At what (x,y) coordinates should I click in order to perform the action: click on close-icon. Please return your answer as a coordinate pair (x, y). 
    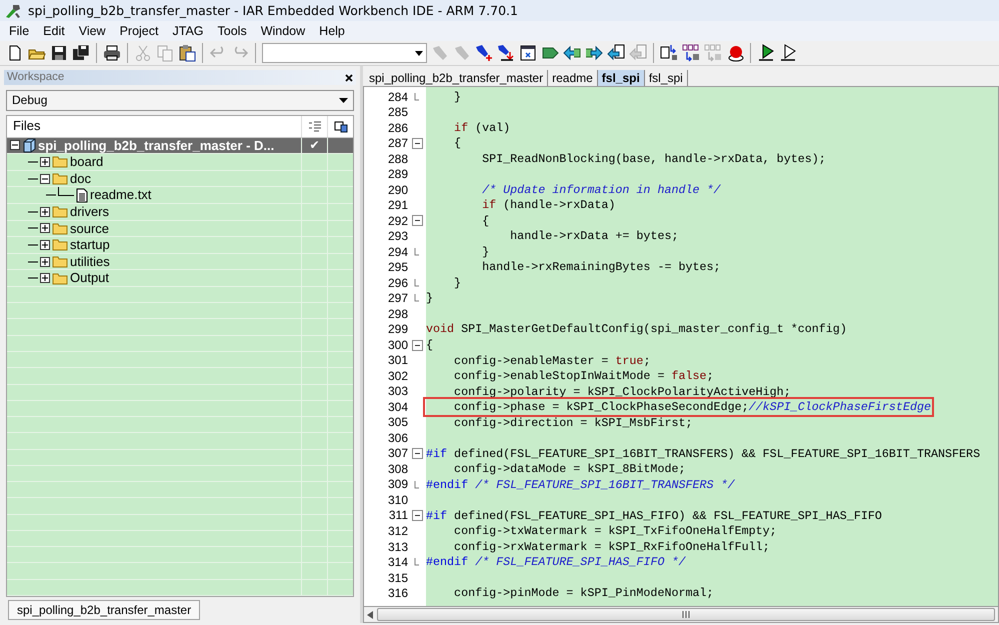
    Looking at the image, I should click on (349, 78).